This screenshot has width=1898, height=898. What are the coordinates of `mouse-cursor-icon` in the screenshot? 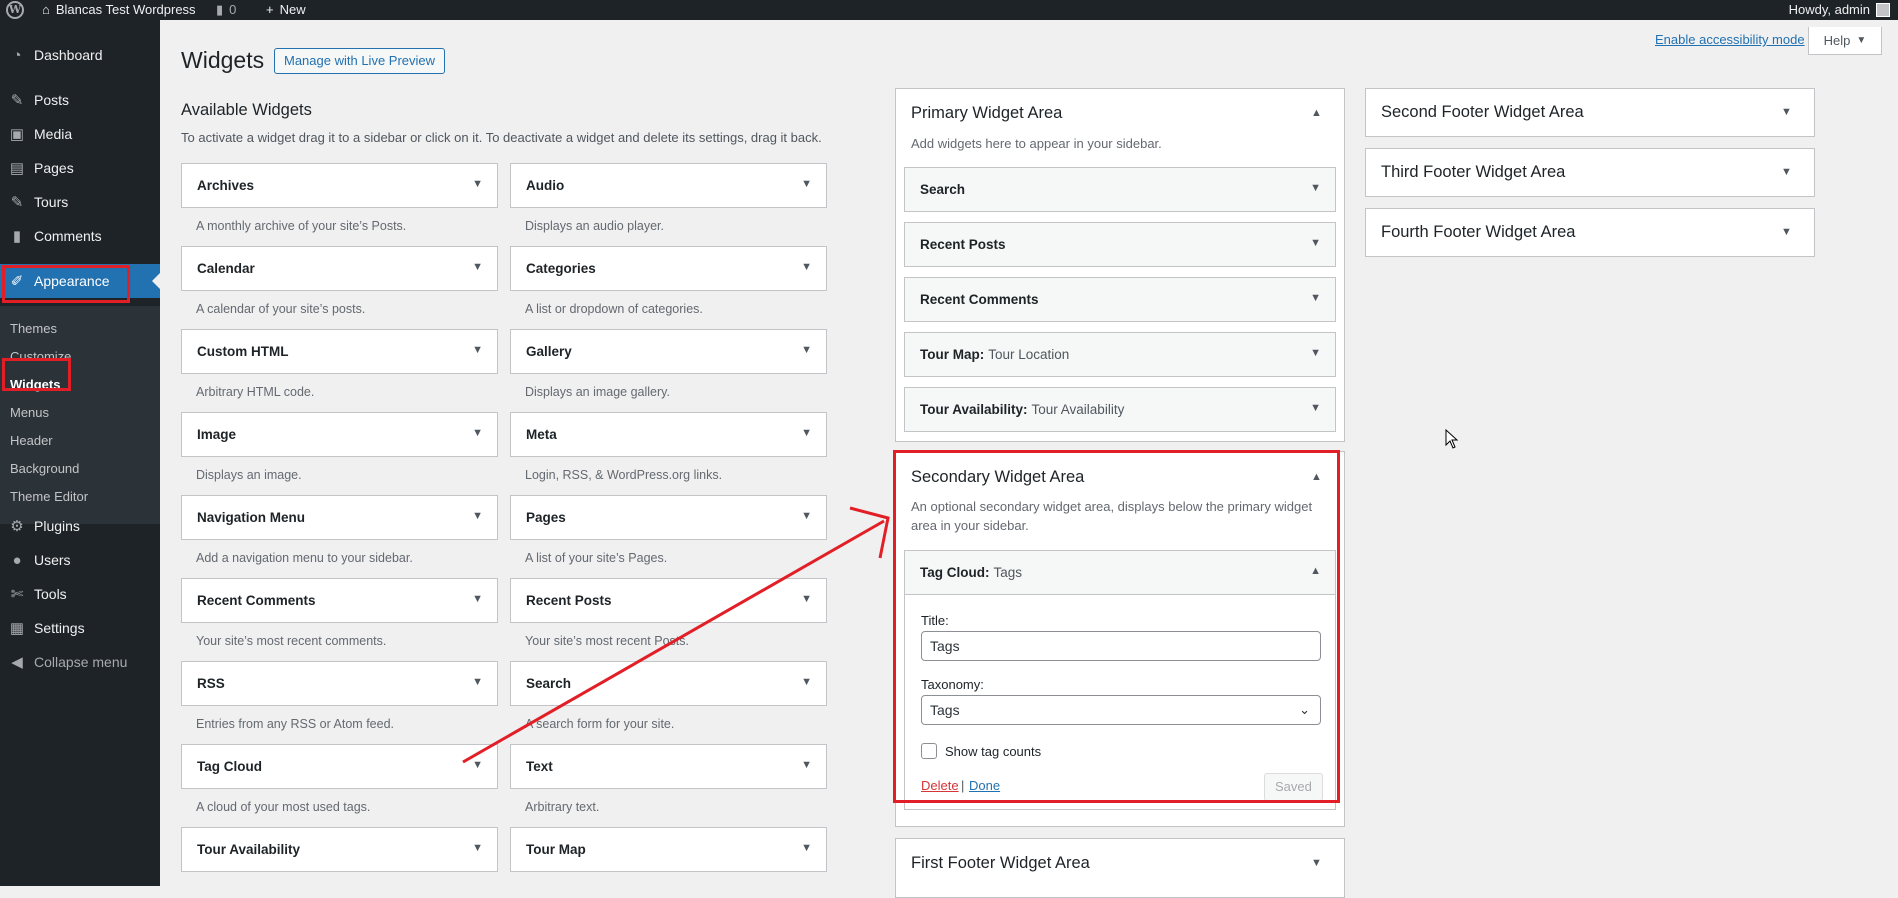 It's located at (1452, 439).